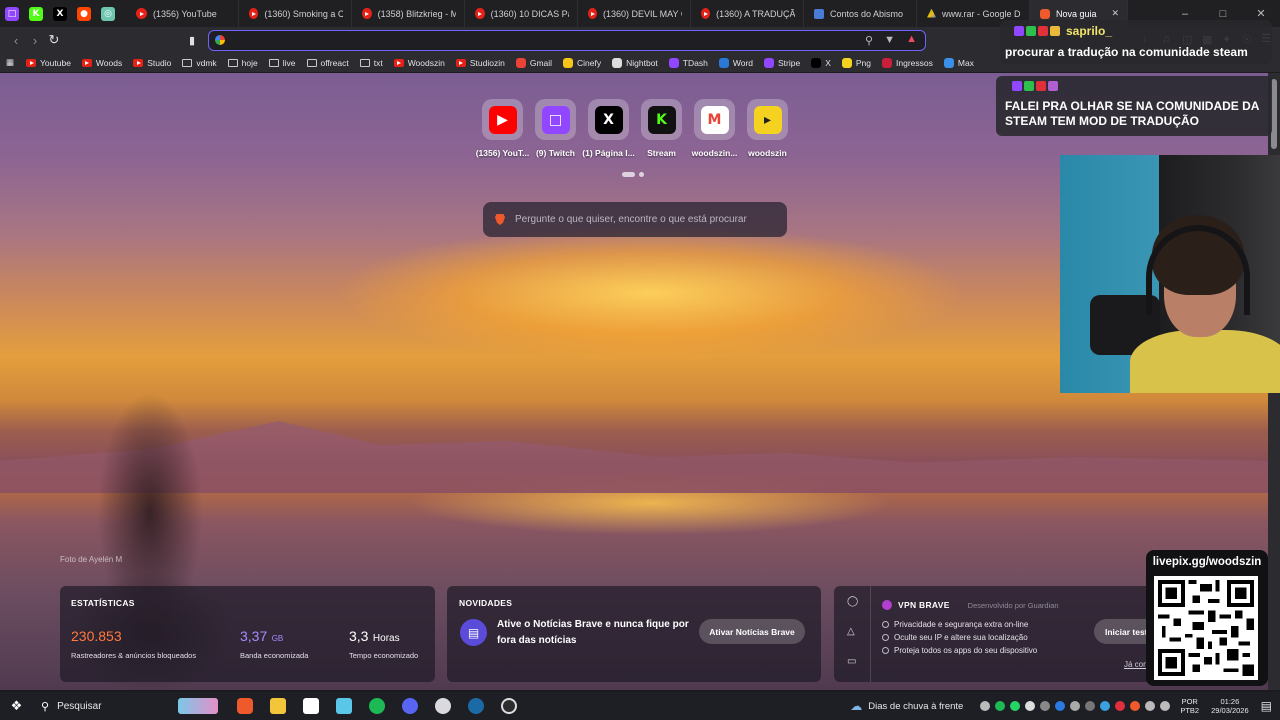  I want to click on kick-icon: K, so click(36, 13).